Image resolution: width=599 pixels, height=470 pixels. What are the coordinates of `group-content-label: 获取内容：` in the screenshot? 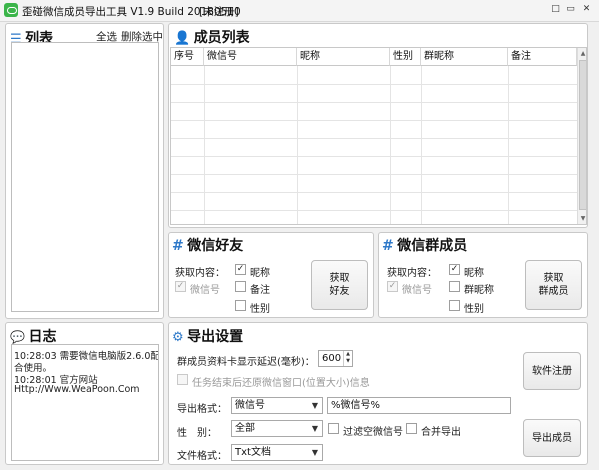 It's located at (412, 273).